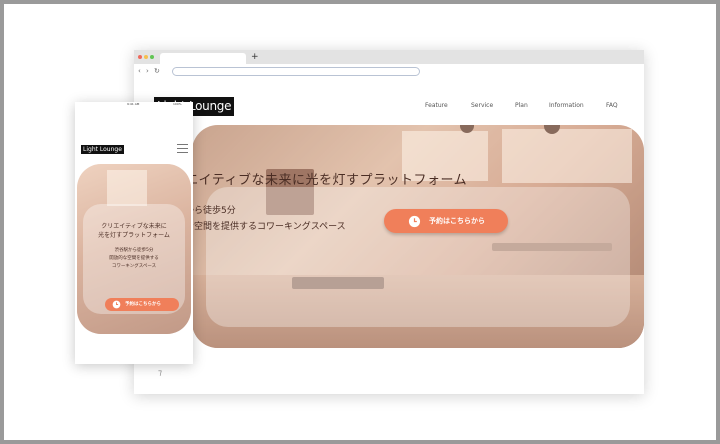  What do you see at coordinates (134, 258) in the screenshot?
I see `mobile-hero-sub-line2: 開放的な空間を提供する` at bounding box center [134, 258].